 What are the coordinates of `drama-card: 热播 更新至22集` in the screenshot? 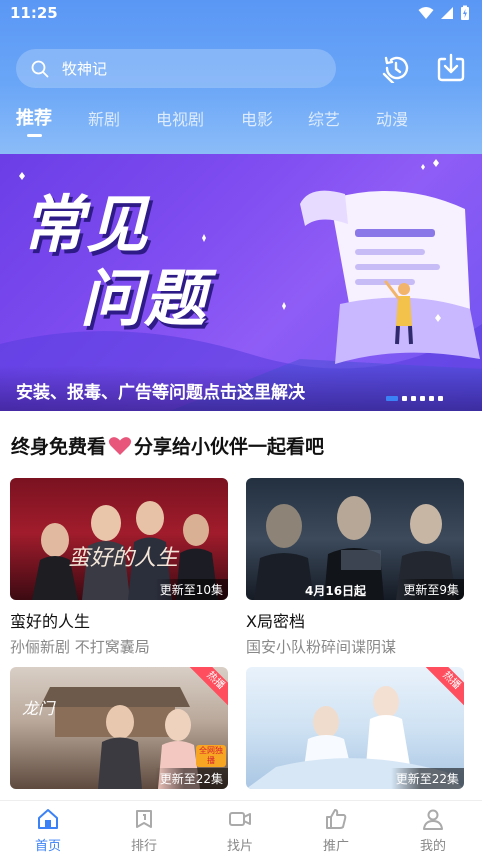 It's located at (355, 728).